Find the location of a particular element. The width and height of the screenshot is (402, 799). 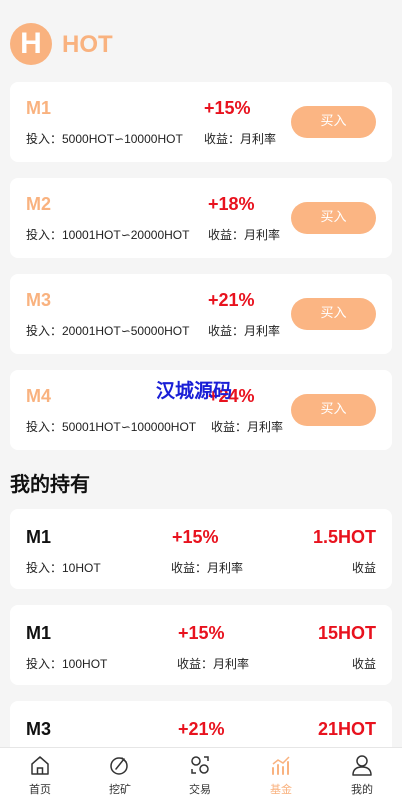

tab-home: 首页 is located at coordinates (40, 773).